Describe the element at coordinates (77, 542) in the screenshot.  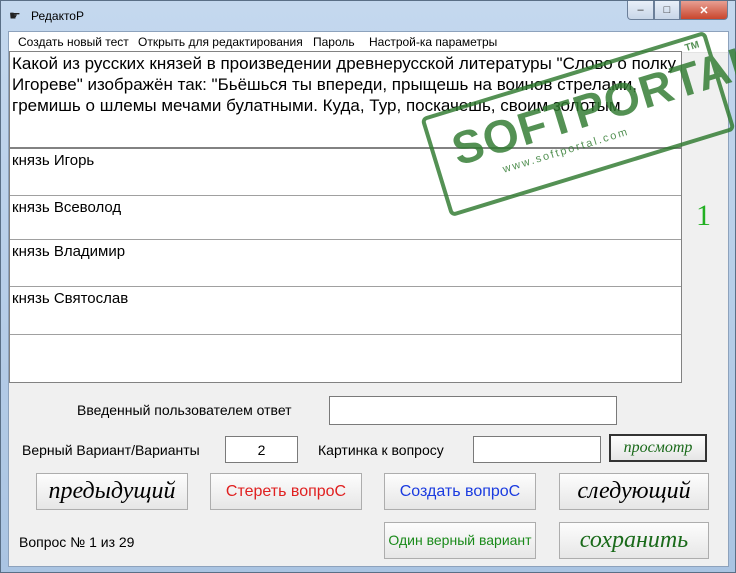
I see `question-counter: Вопрос № 1 из 29` at that location.